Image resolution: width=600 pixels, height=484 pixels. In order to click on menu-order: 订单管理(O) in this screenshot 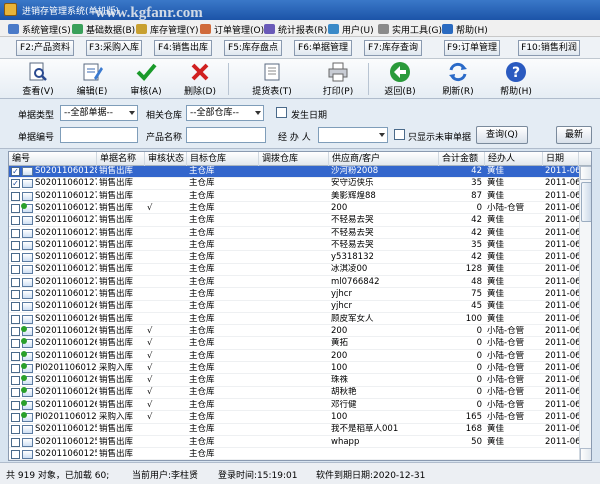, I will do `click(232, 29)`.